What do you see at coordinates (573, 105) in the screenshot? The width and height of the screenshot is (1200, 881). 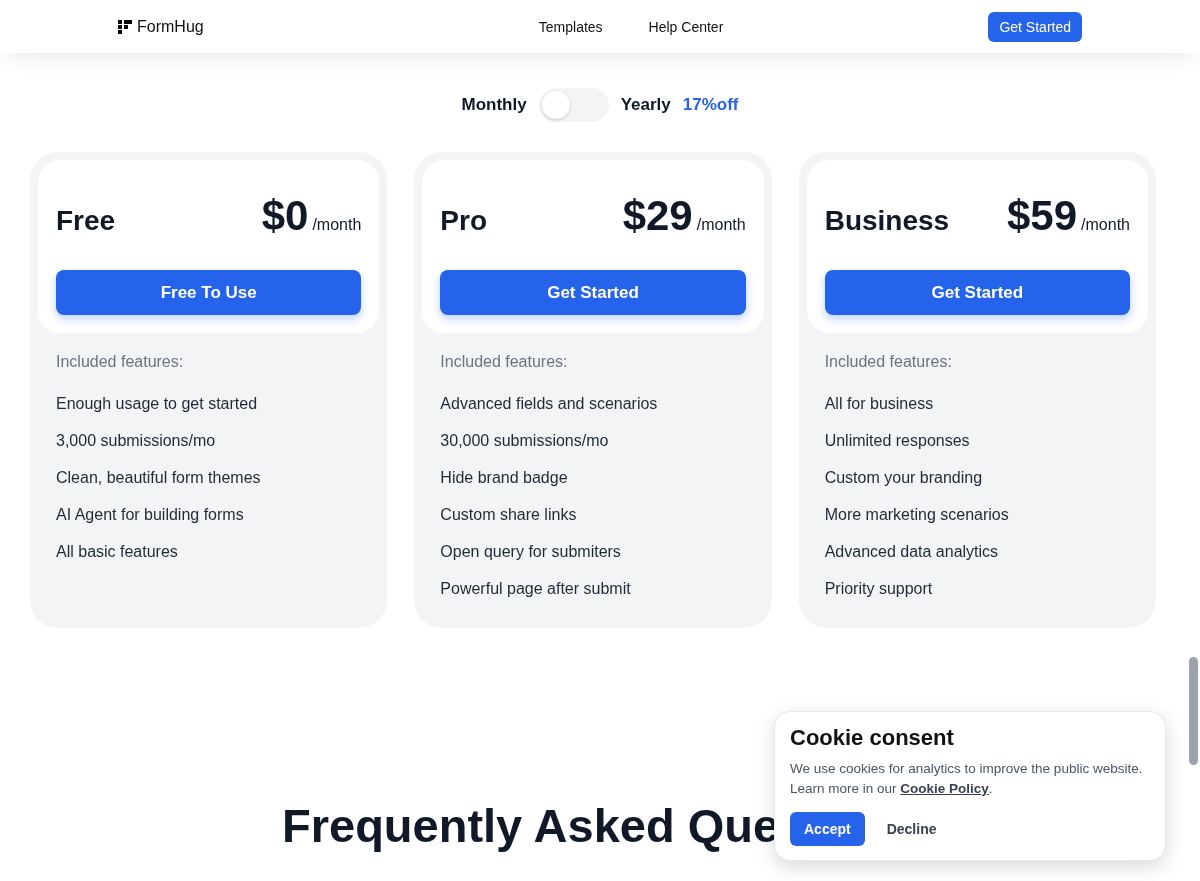 I see `billing-toggle` at bounding box center [573, 105].